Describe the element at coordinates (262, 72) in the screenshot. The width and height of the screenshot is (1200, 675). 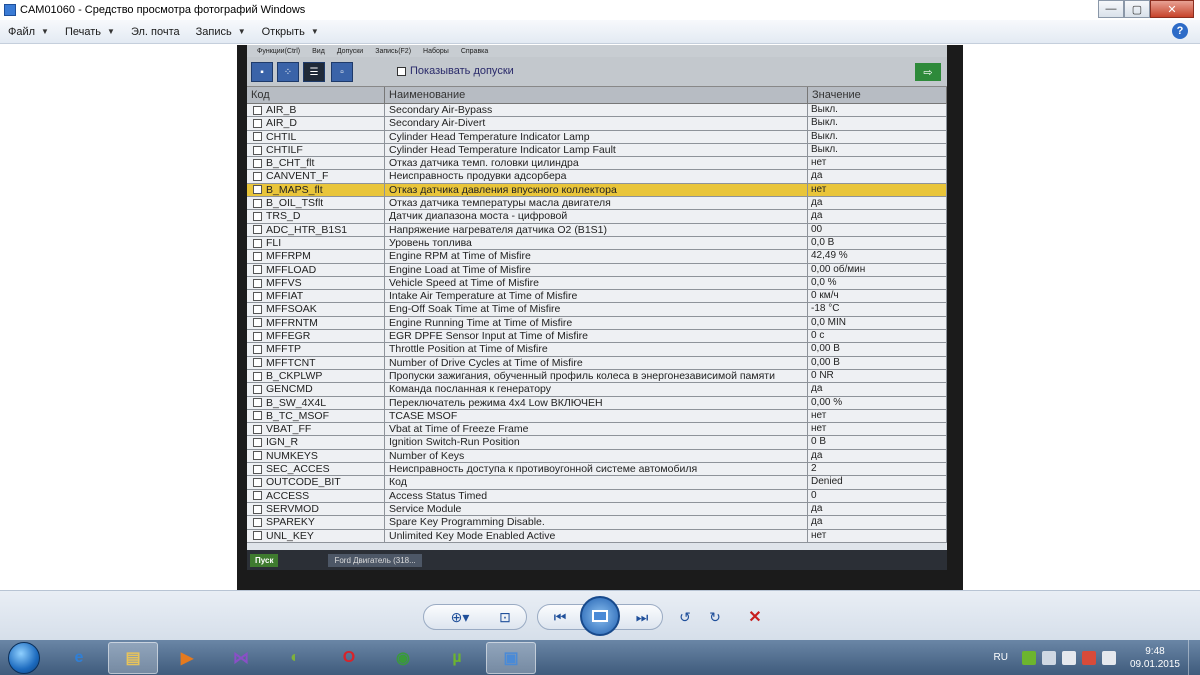
I see `toolbar-button-1: ▪` at that location.